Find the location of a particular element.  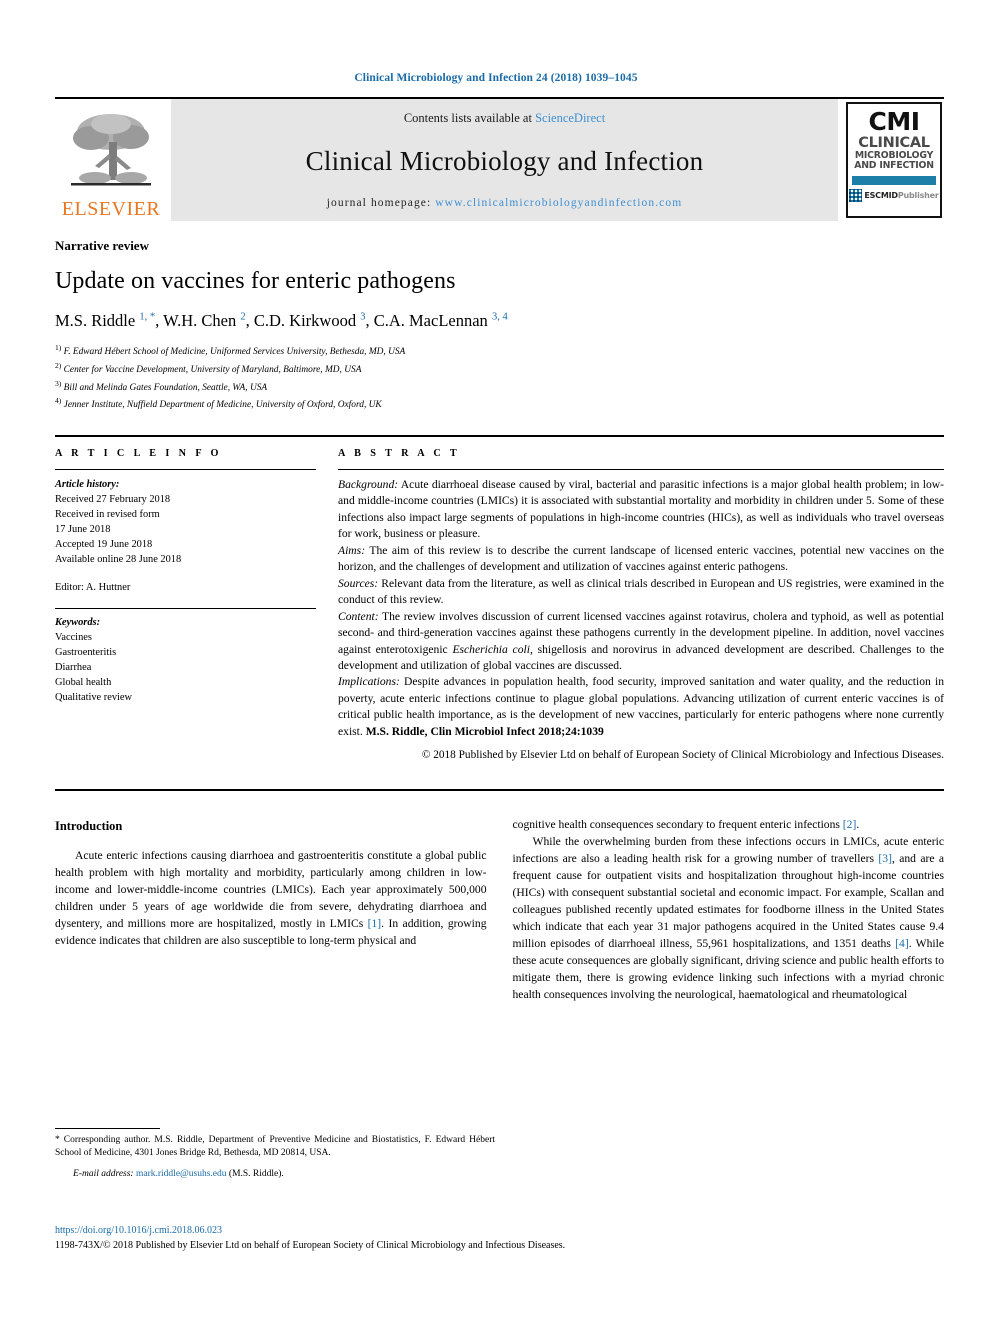

abstract-heading: A B S T R A C T is located at coordinates (399, 453).